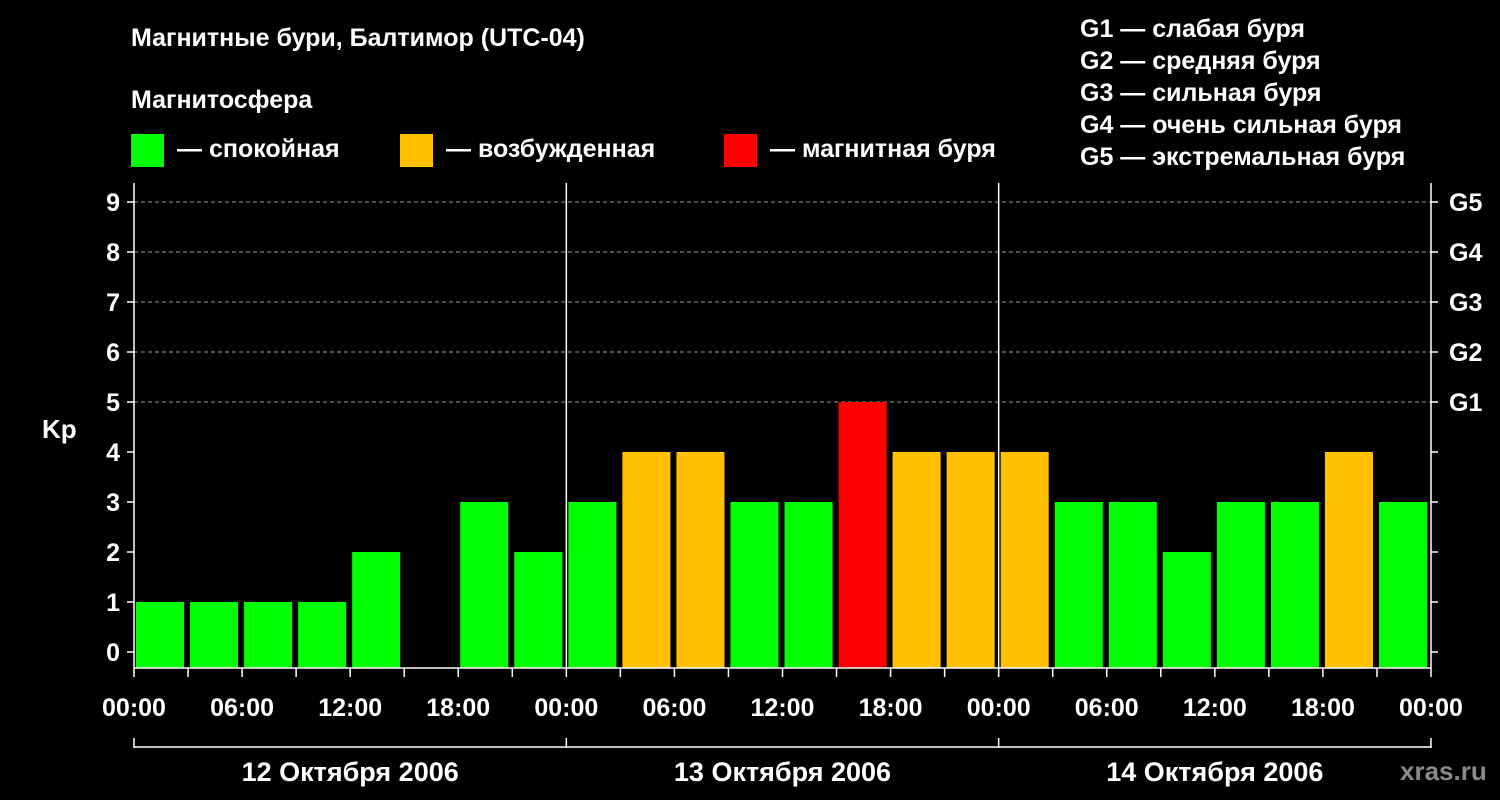 This screenshot has height=800, width=1500. Describe the element at coordinates (1443, 771) in the screenshot. I see `watermark: xras.ru` at that location.